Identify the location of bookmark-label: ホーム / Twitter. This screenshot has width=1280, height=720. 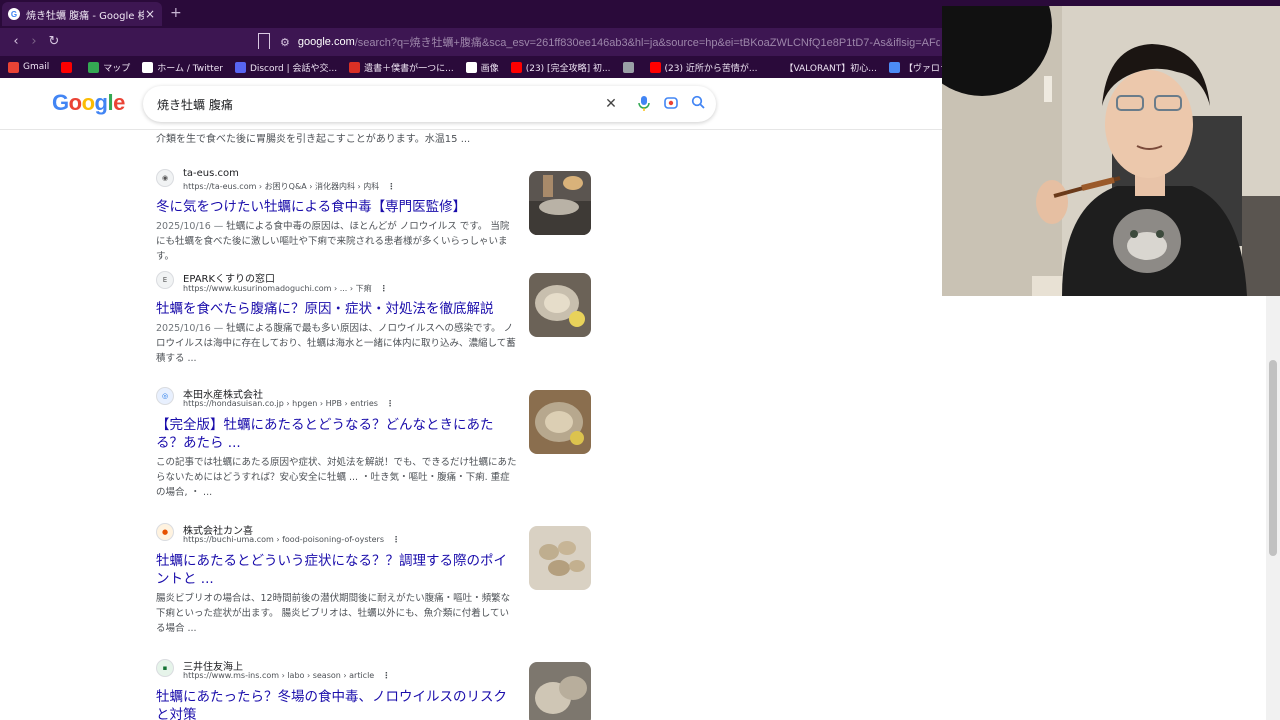
(190, 68).